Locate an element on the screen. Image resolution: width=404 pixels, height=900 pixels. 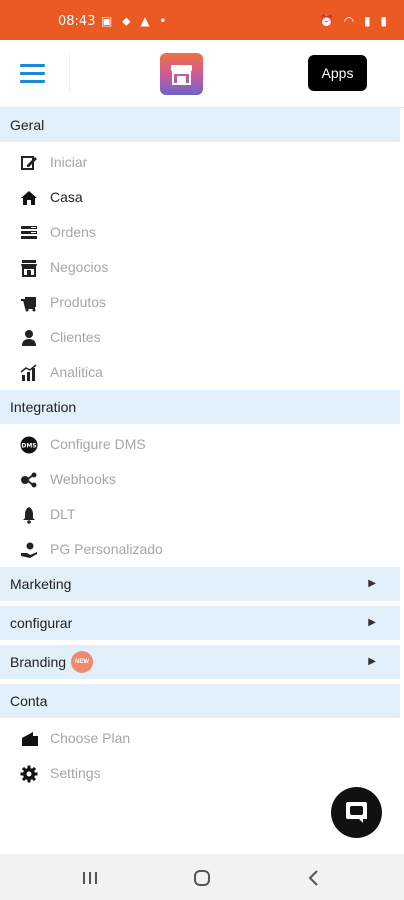
apps-button: Apps is located at coordinates (337, 73).